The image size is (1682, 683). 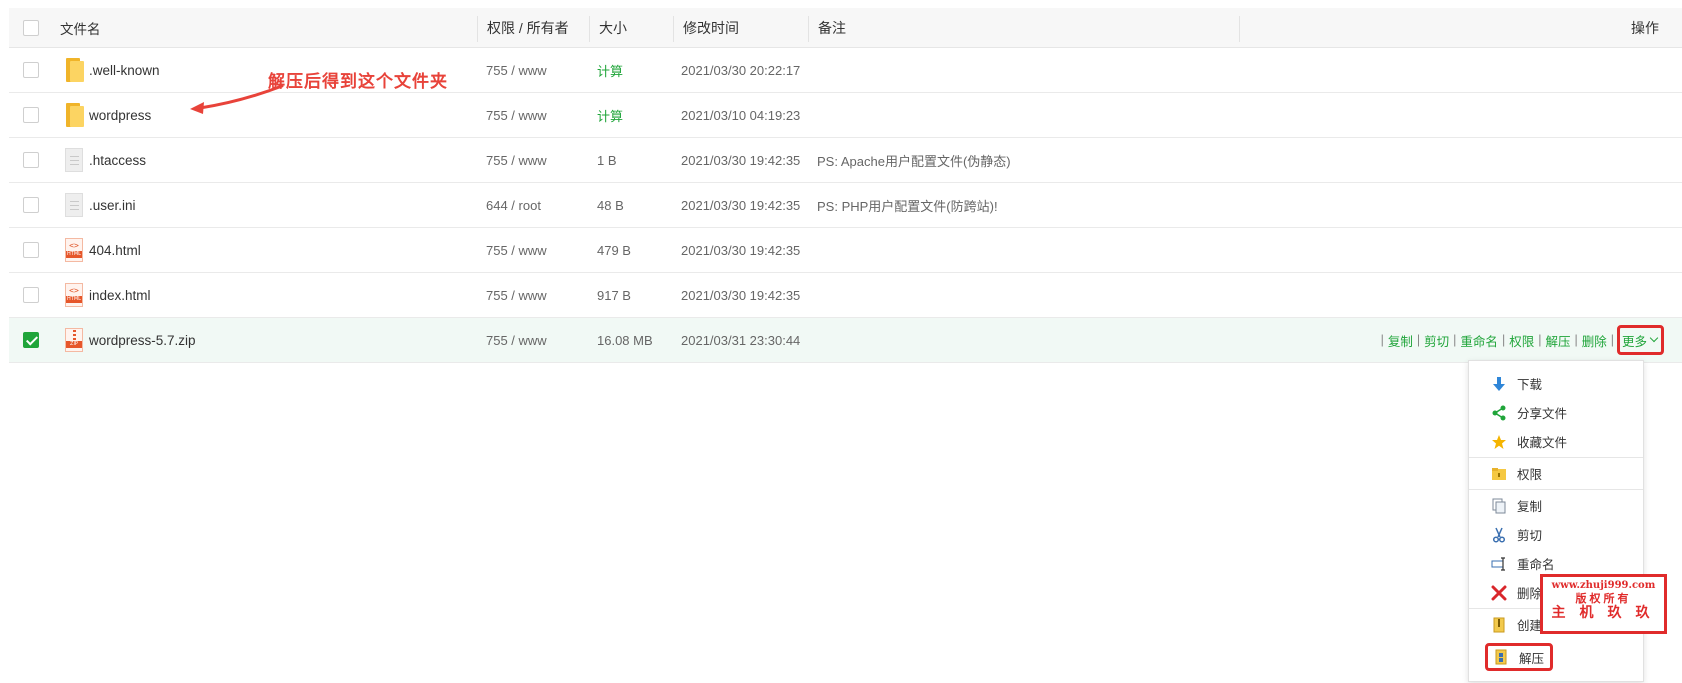 I want to click on file-name: wordpress, so click(x=120, y=115).